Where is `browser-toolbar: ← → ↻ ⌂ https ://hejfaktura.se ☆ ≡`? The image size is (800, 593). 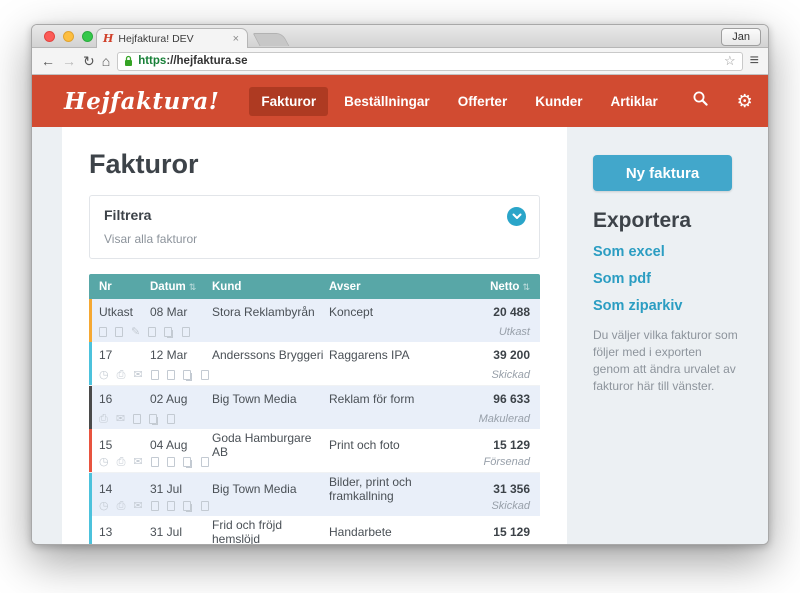 browser-toolbar: ← → ↻ ⌂ https ://hejfaktura.se ☆ ≡ is located at coordinates (400, 61).